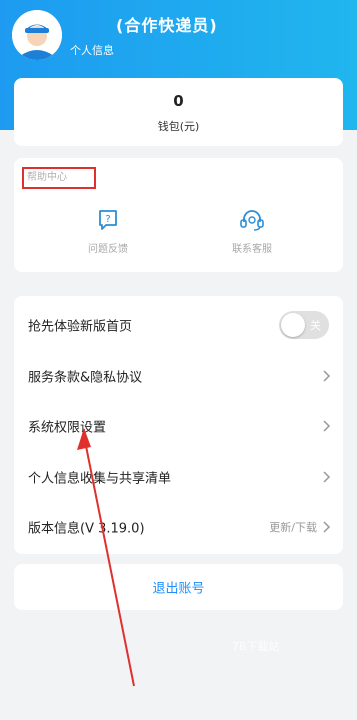  I want to click on feedback-button: ? 问题反馈, so click(108, 231).